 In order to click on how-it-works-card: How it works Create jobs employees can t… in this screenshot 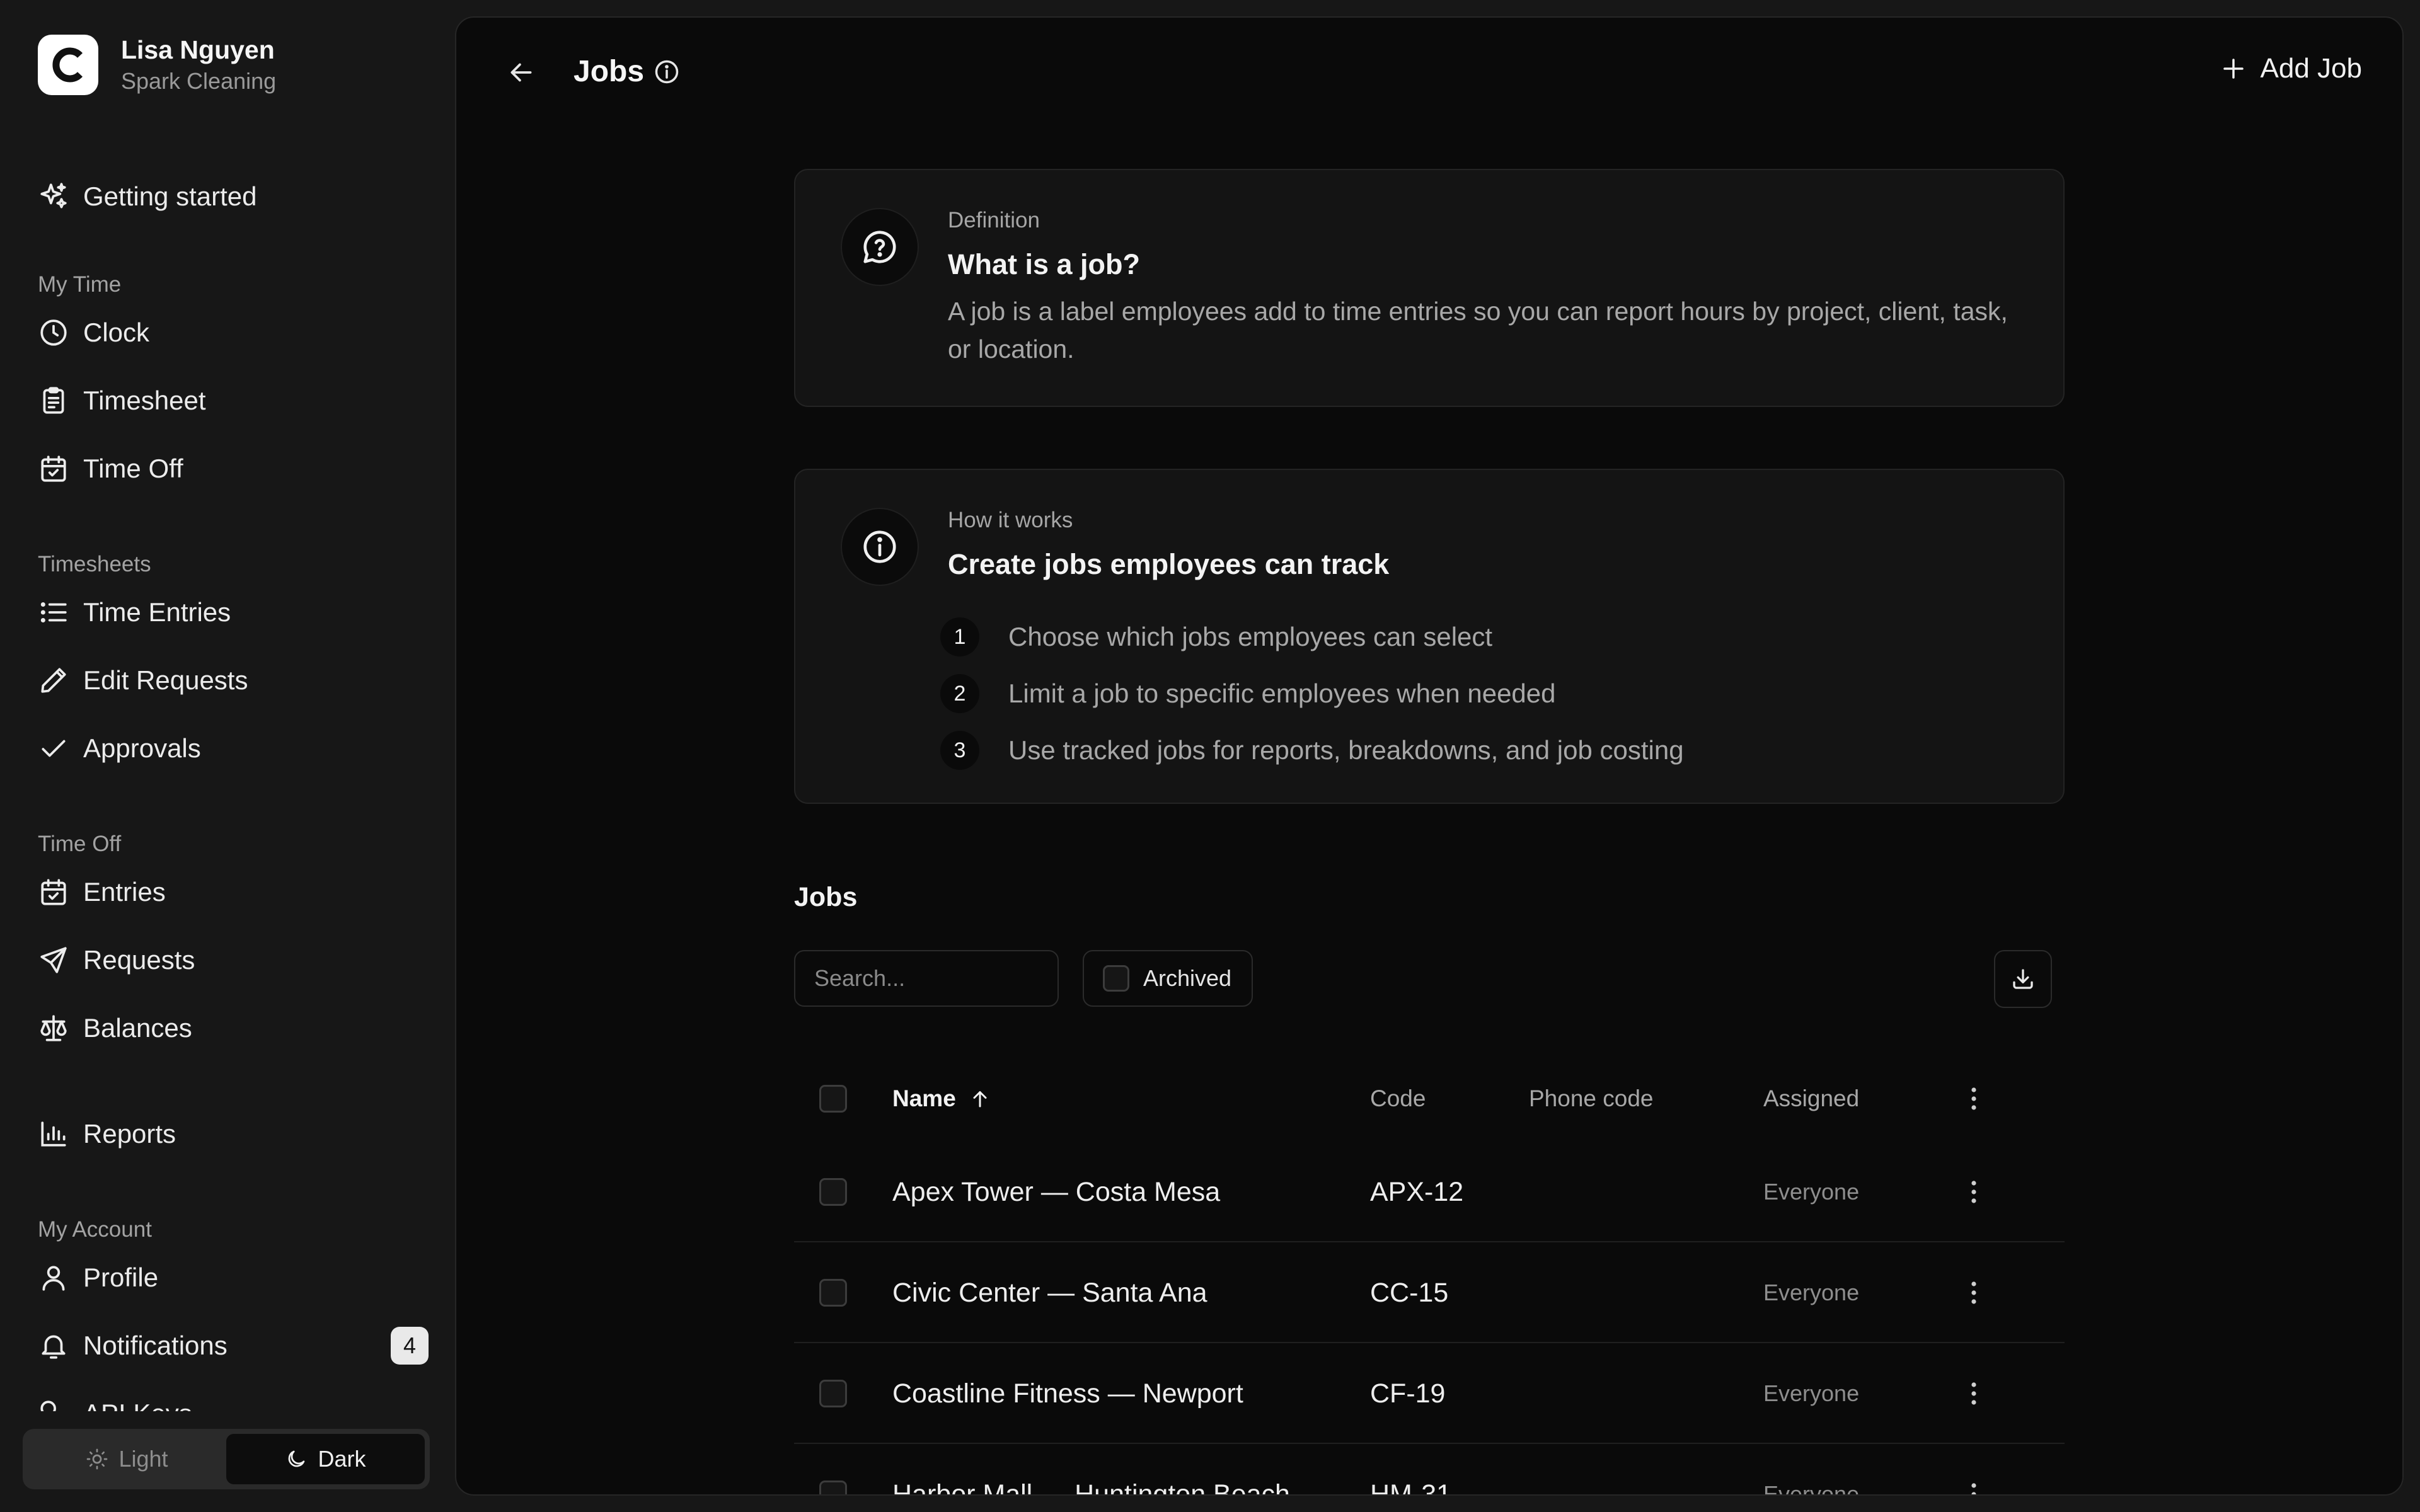, I will do `click(1430, 636)`.